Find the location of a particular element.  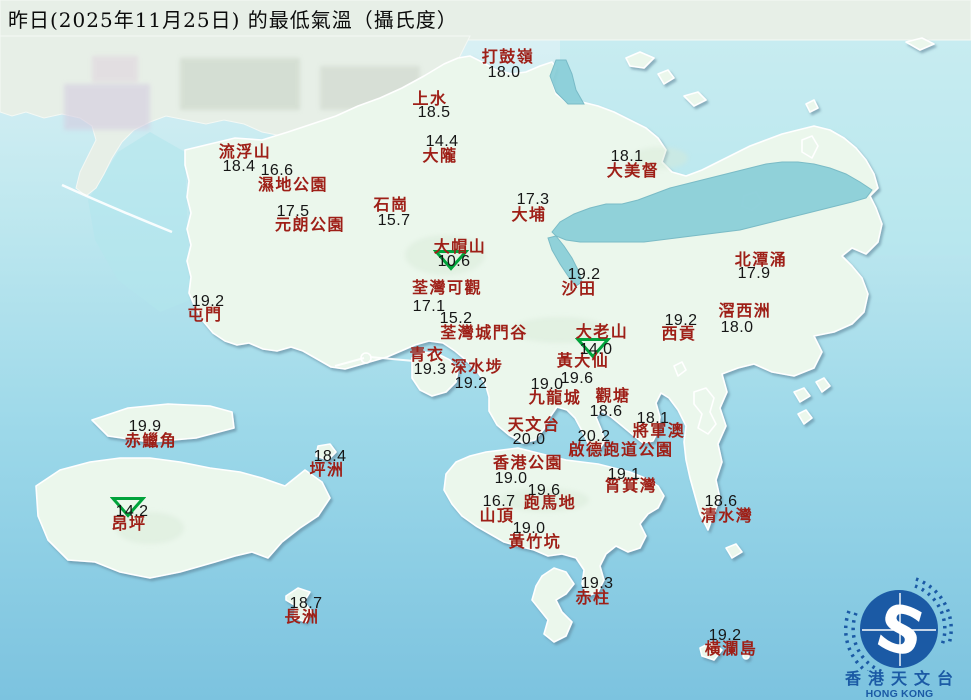

station-name-label: 香港公園 is located at coordinates (528, 462).